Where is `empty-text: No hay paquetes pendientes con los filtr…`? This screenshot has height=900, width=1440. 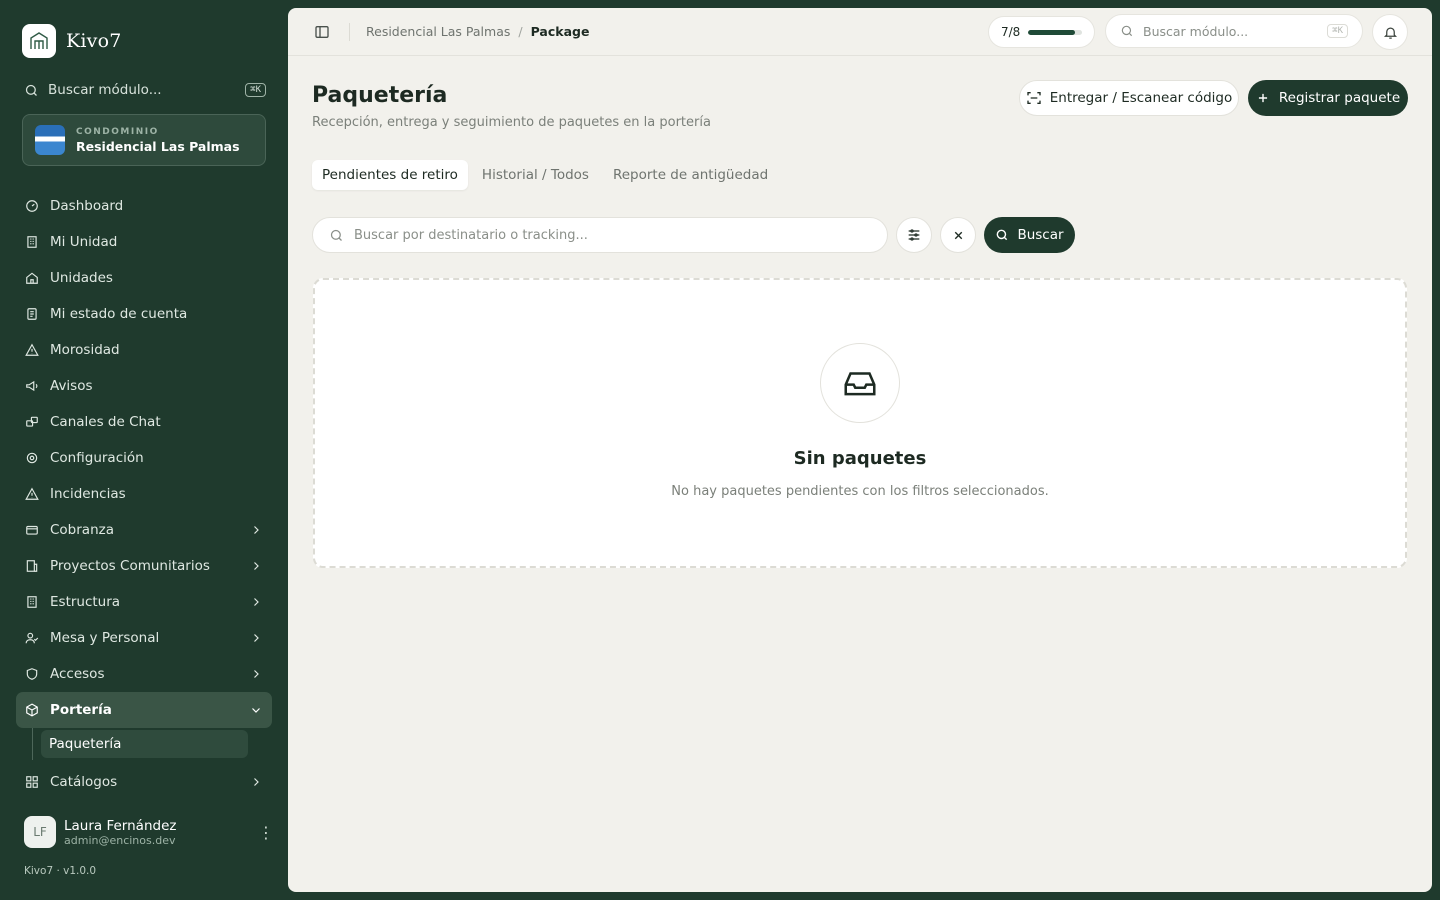
empty-text: No hay paquetes pendientes con los filtr… is located at coordinates (860, 491).